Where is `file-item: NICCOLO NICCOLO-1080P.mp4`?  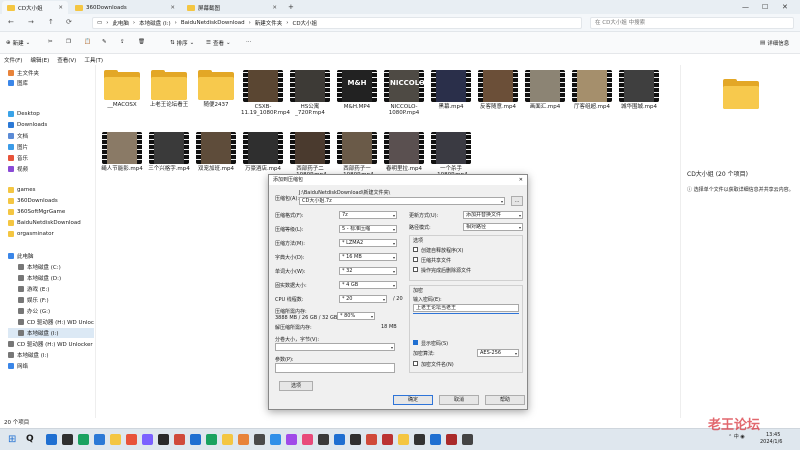 file-item: NICCOLO NICCOLO-1080P.mp4 is located at coordinates (404, 93).